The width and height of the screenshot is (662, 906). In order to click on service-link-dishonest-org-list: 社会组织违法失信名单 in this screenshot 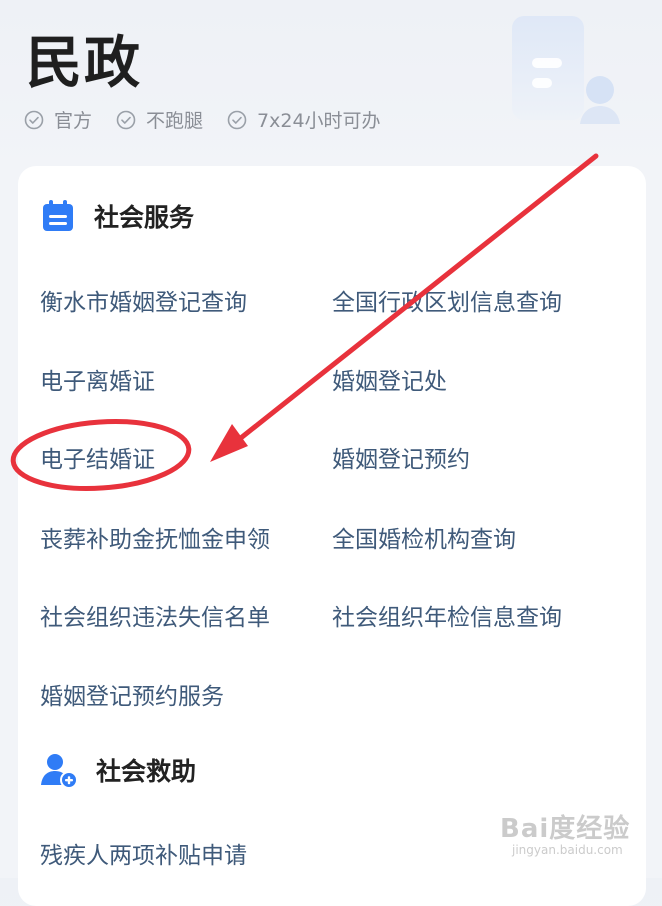, I will do `click(155, 615)`.